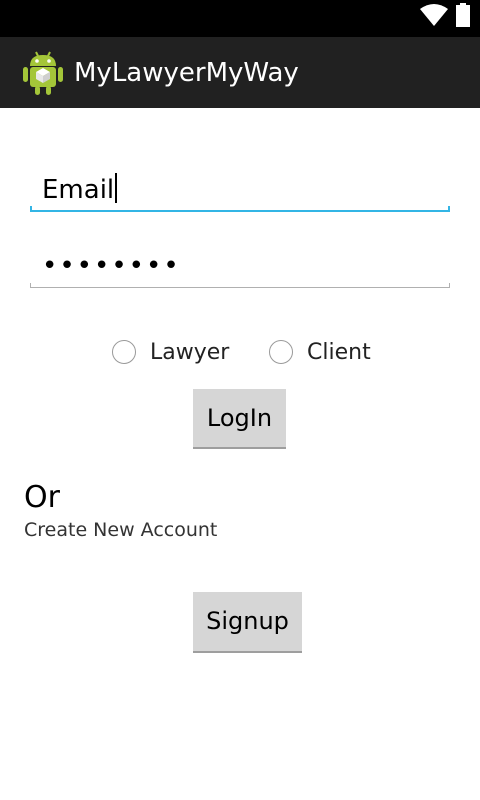 Image resolution: width=480 pixels, height=800 pixels. What do you see at coordinates (434, 15) in the screenshot?
I see `wifi-icon` at bounding box center [434, 15].